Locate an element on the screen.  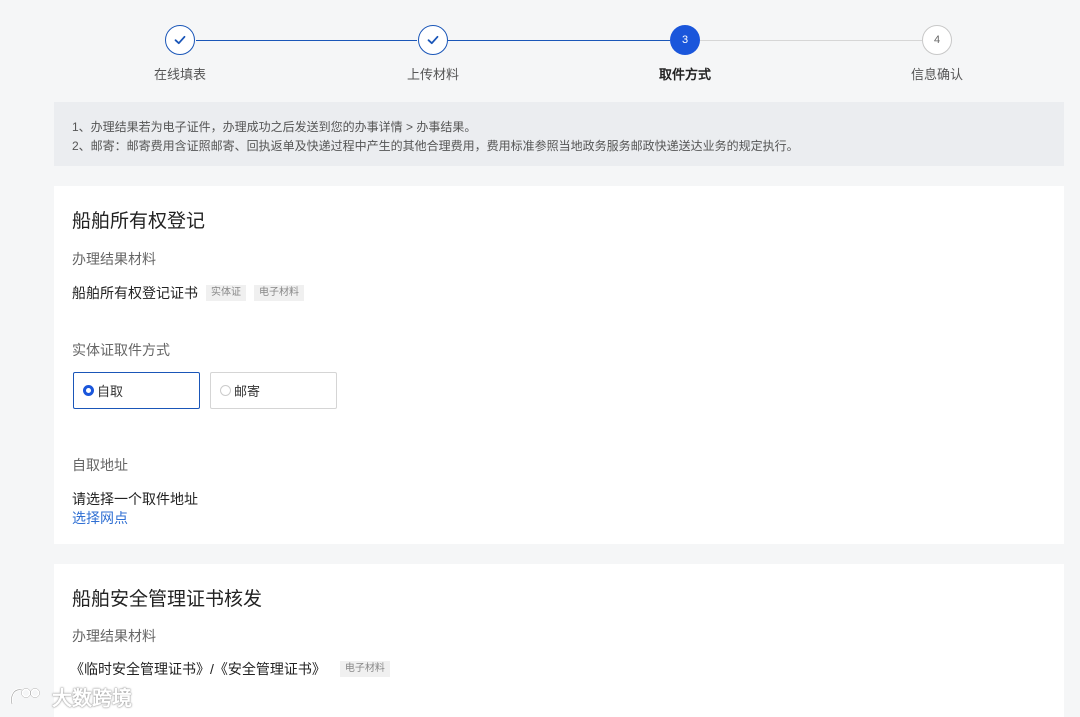
step-1-label: 在线填表 is located at coordinates (179, 74).